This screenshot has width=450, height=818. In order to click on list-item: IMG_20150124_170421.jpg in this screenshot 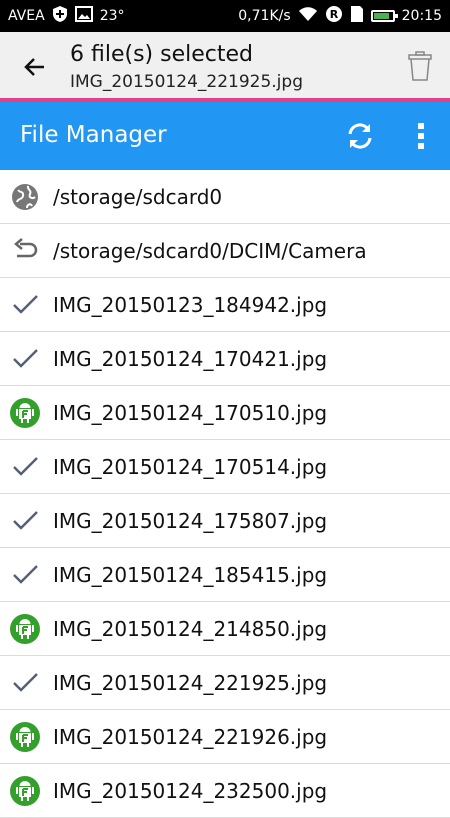, I will do `click(225, 359)`.